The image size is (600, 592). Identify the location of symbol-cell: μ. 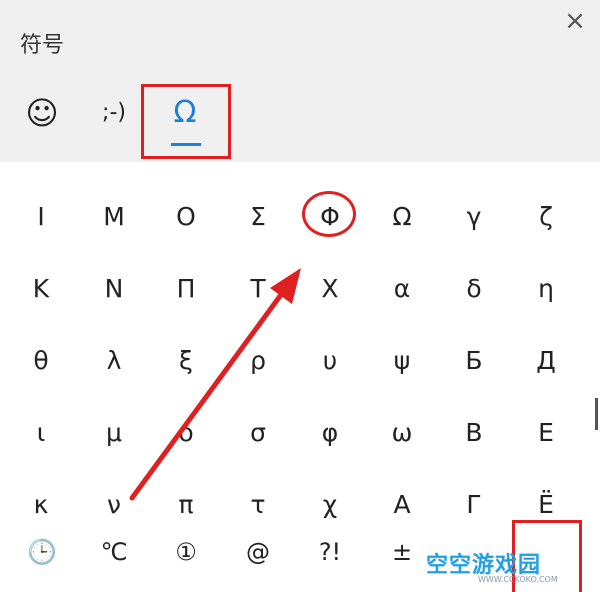
(114, 433).